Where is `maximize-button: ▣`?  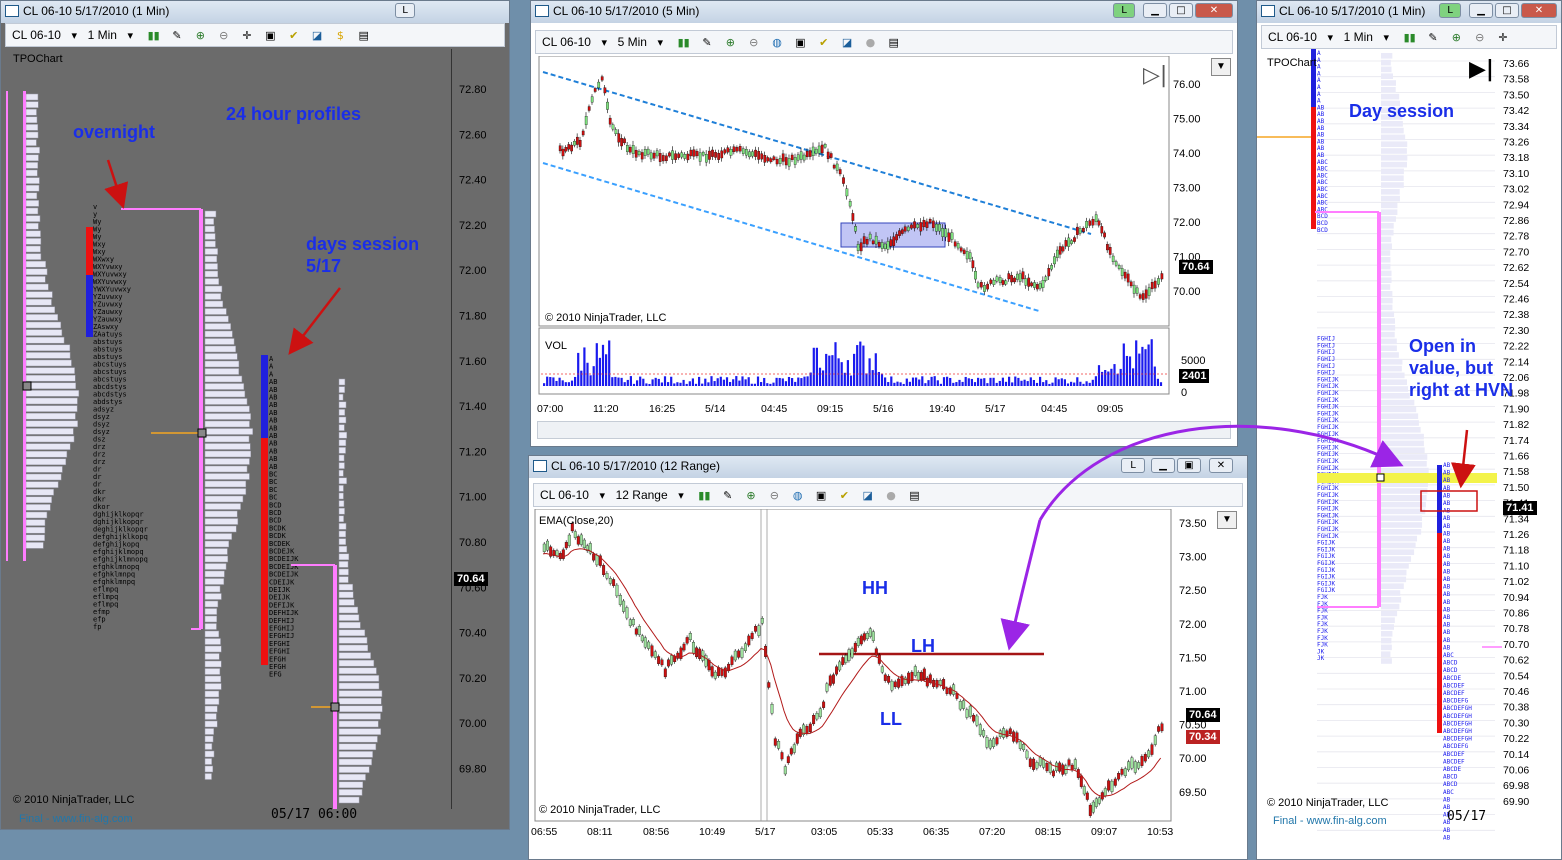 maximize-button: ▣ is located at coordinates (1189, 465).